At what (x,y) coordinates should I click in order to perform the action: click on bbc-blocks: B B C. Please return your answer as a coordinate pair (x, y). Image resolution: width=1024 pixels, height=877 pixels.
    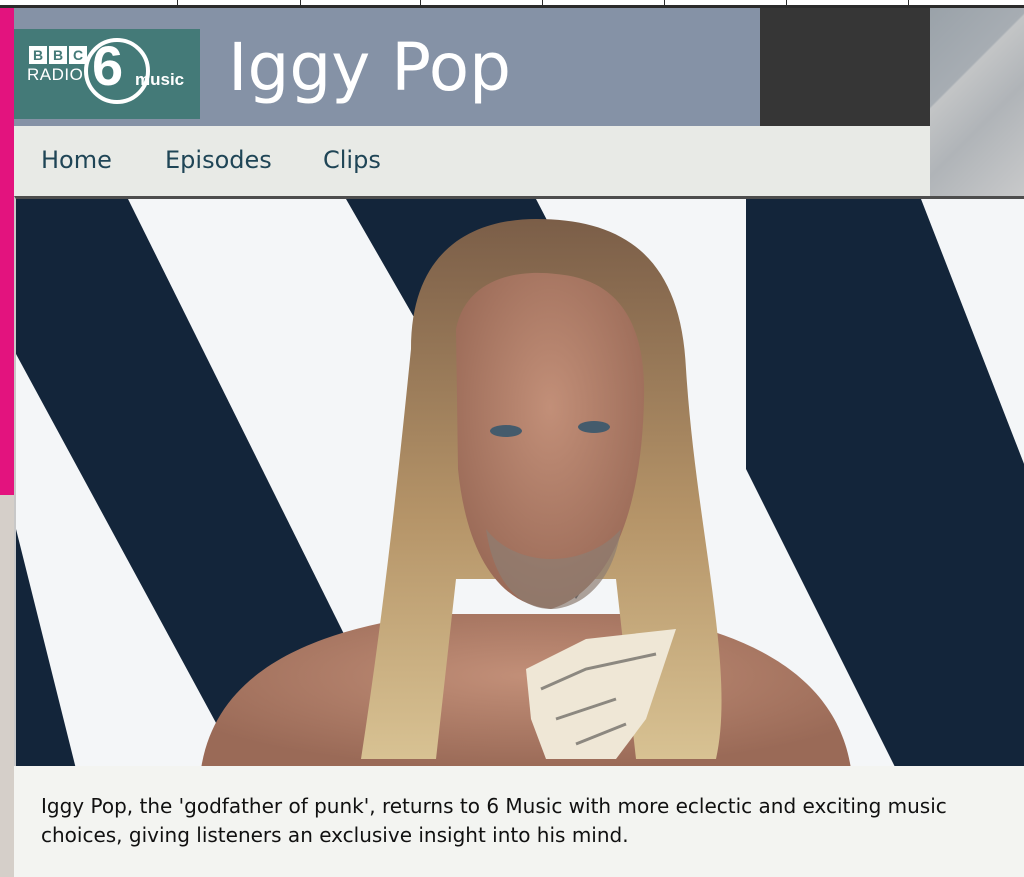
    Looking at the image, I should click on (58, 55).